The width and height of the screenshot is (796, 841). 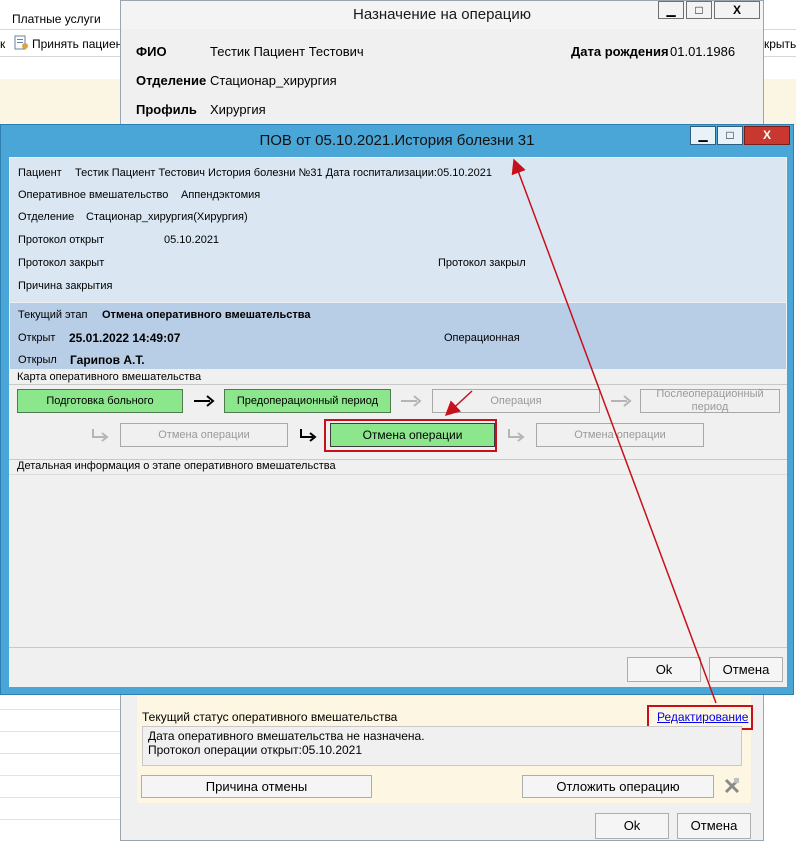 I want to click on annotation-arrow, so click(x=458, y=403).